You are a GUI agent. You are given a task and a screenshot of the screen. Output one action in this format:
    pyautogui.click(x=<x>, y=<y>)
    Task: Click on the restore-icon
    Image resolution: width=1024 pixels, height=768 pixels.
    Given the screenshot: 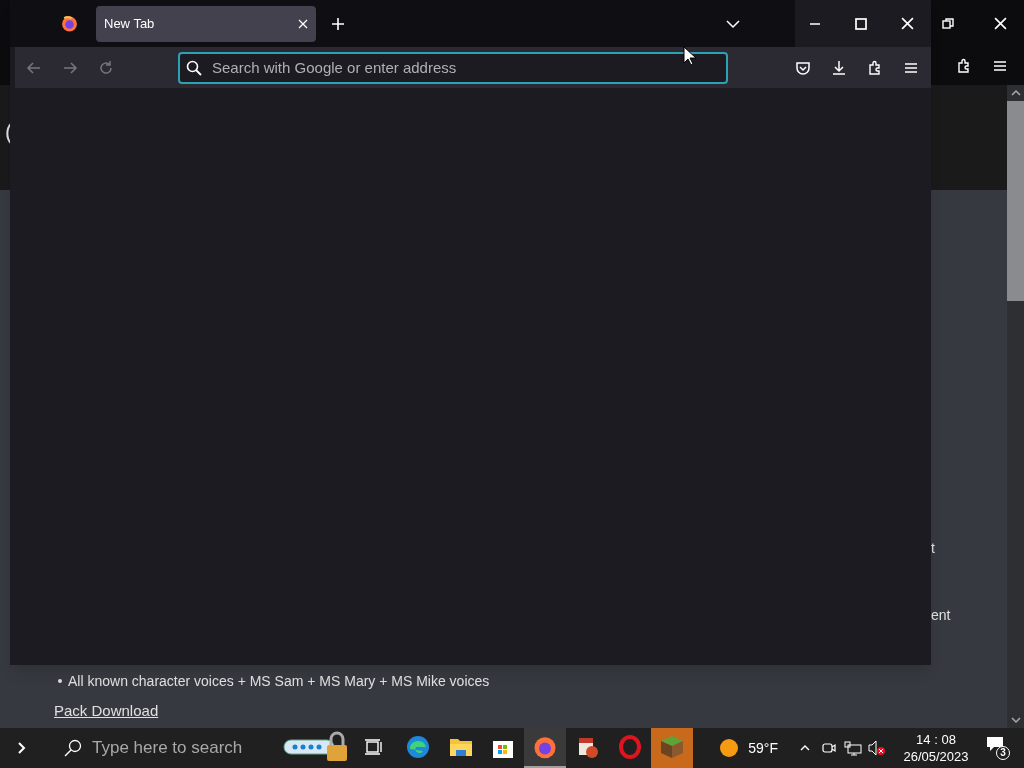 What is the action you would take?
    pyautogui.click(x=948, y=23)
    